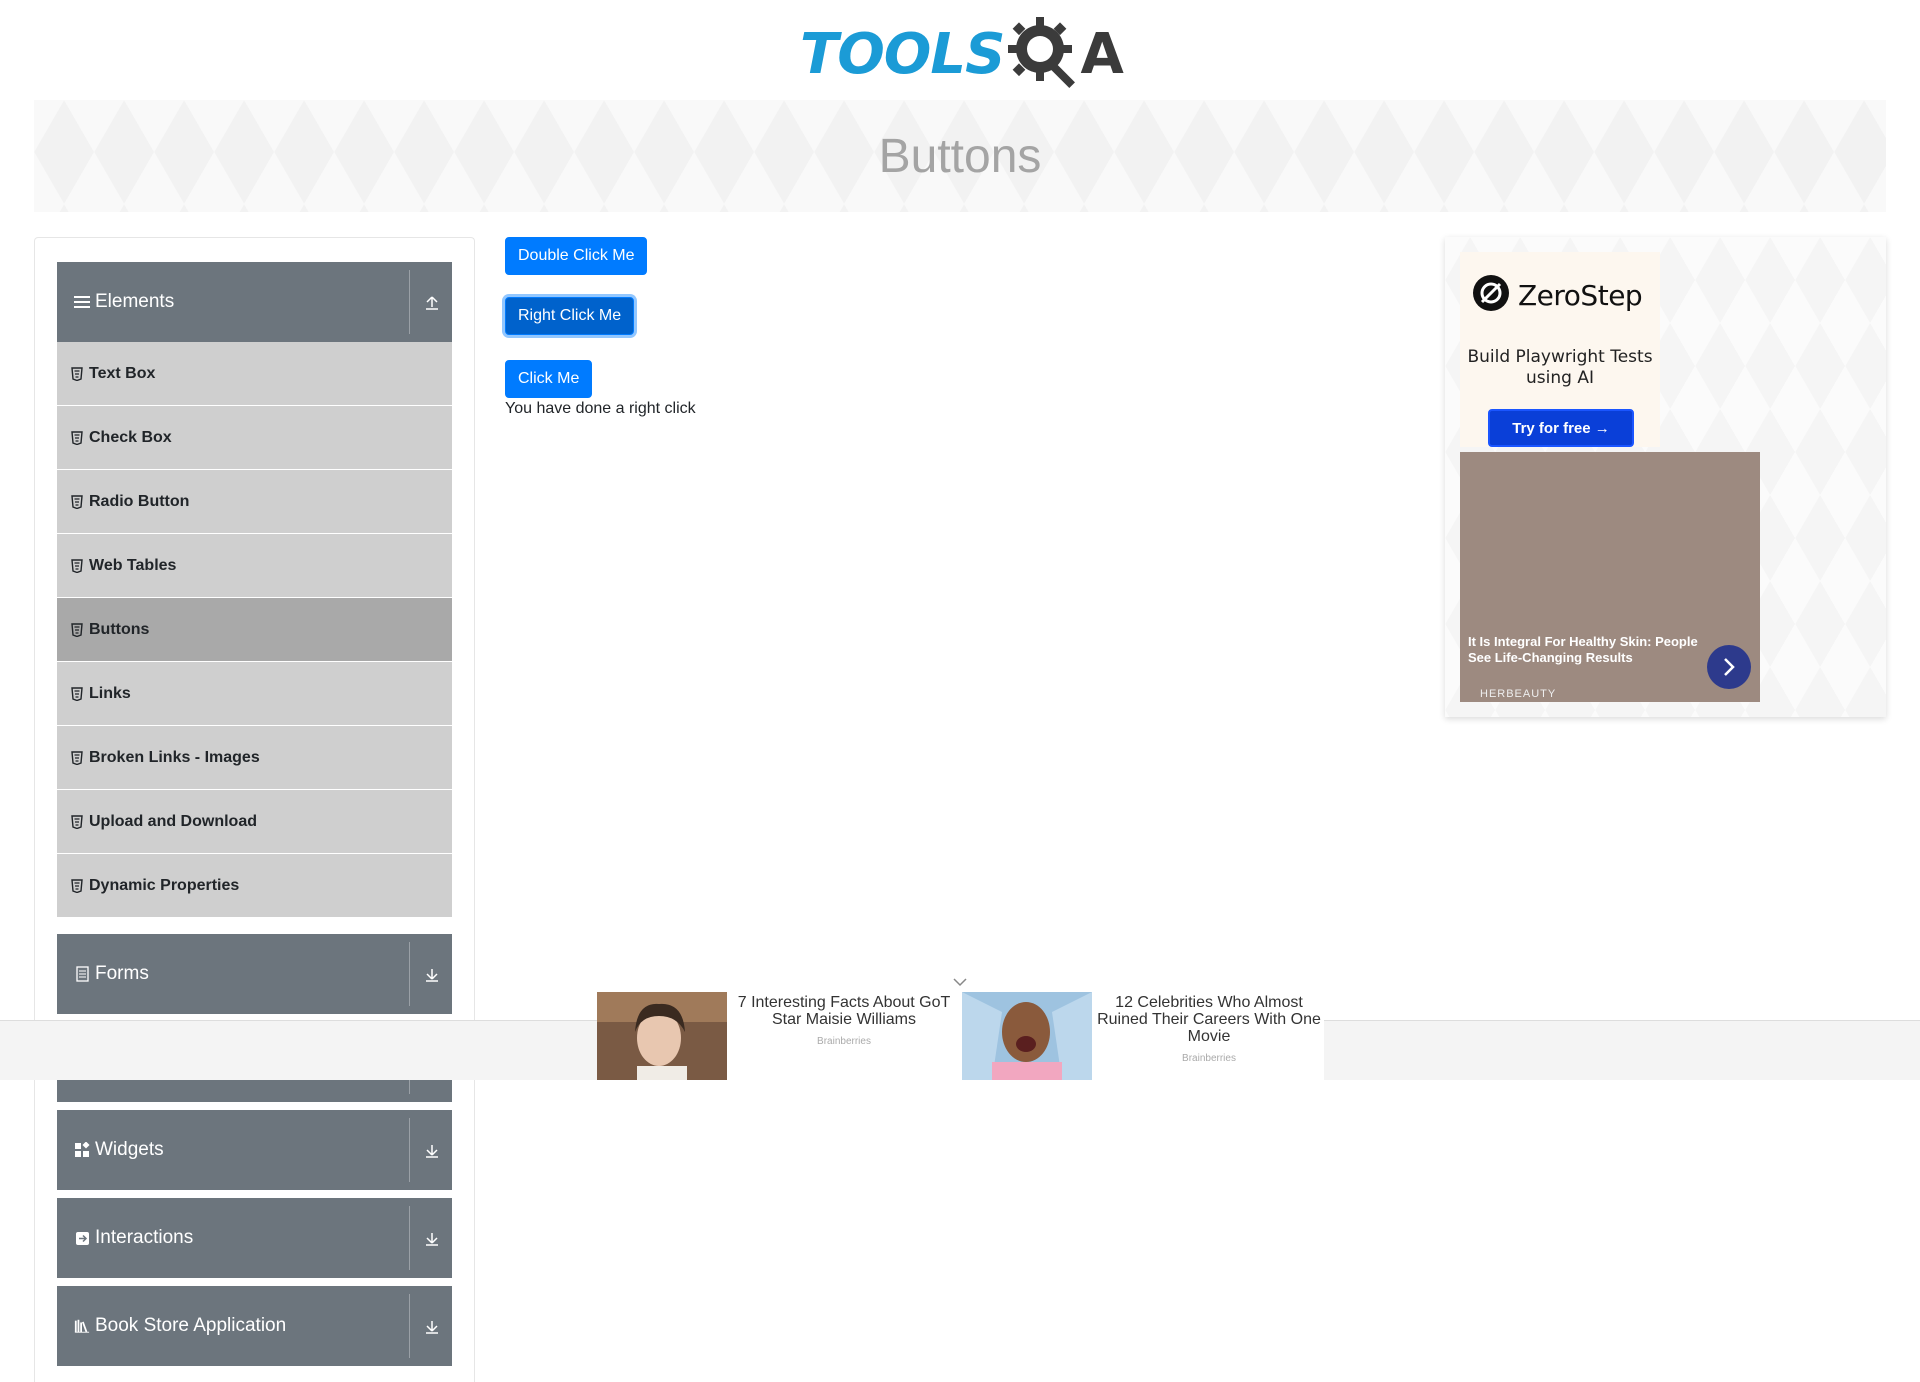  I want to click on right-click-message: You have done a right click, so click(600, 408).